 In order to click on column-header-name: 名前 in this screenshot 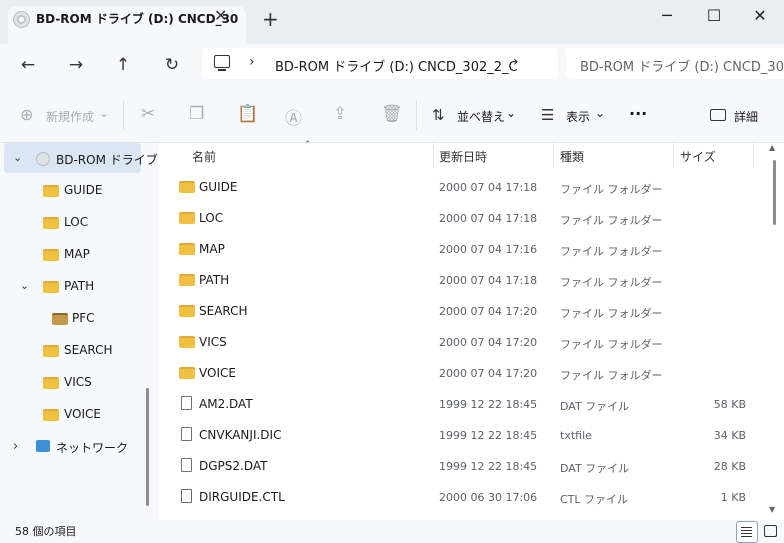, I will do `click(204, 156)`.